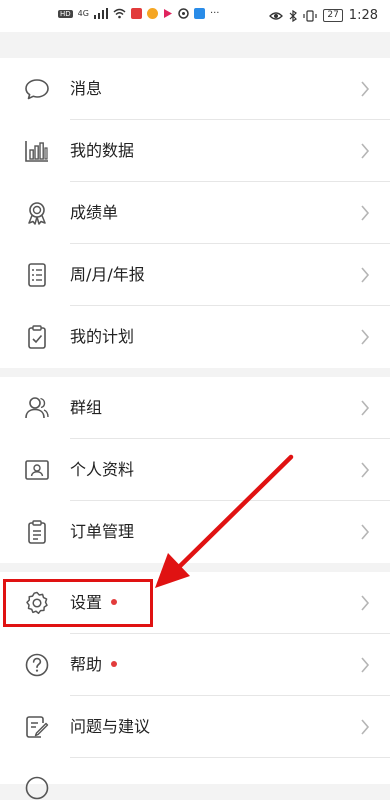 The image size is (390, 800). I want to click on order-icon, so click(37, 532).